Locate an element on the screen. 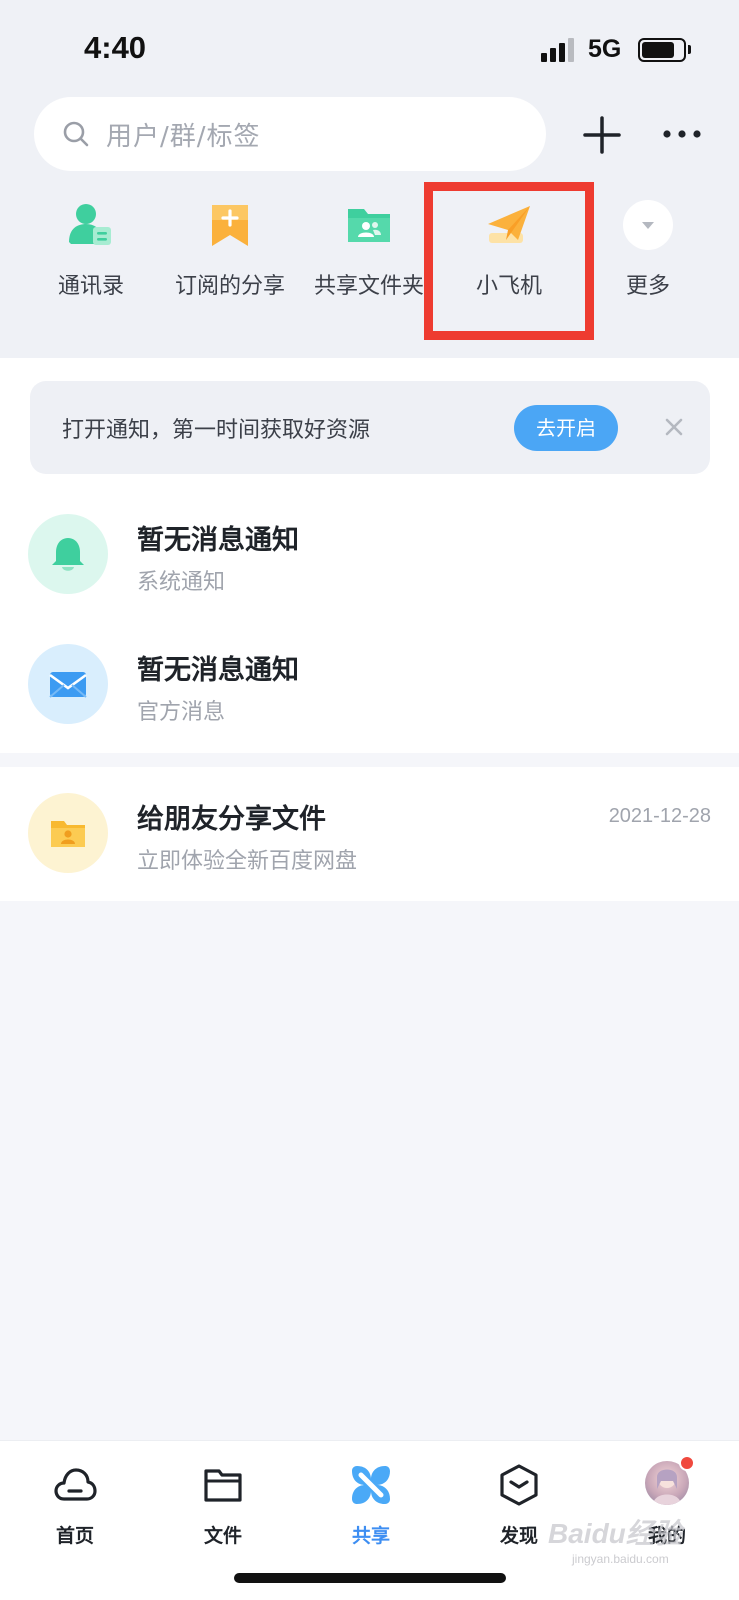  bookmark-plus-icon is located at coordinates (230, 225).